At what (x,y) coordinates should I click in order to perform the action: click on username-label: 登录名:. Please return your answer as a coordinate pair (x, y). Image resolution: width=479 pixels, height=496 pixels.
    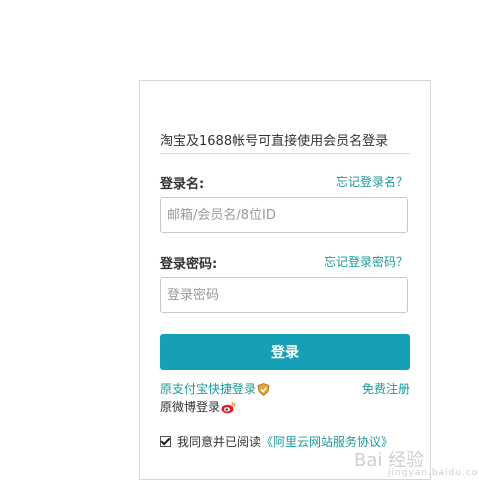
    Looking at the image, I should click on (182, 184).